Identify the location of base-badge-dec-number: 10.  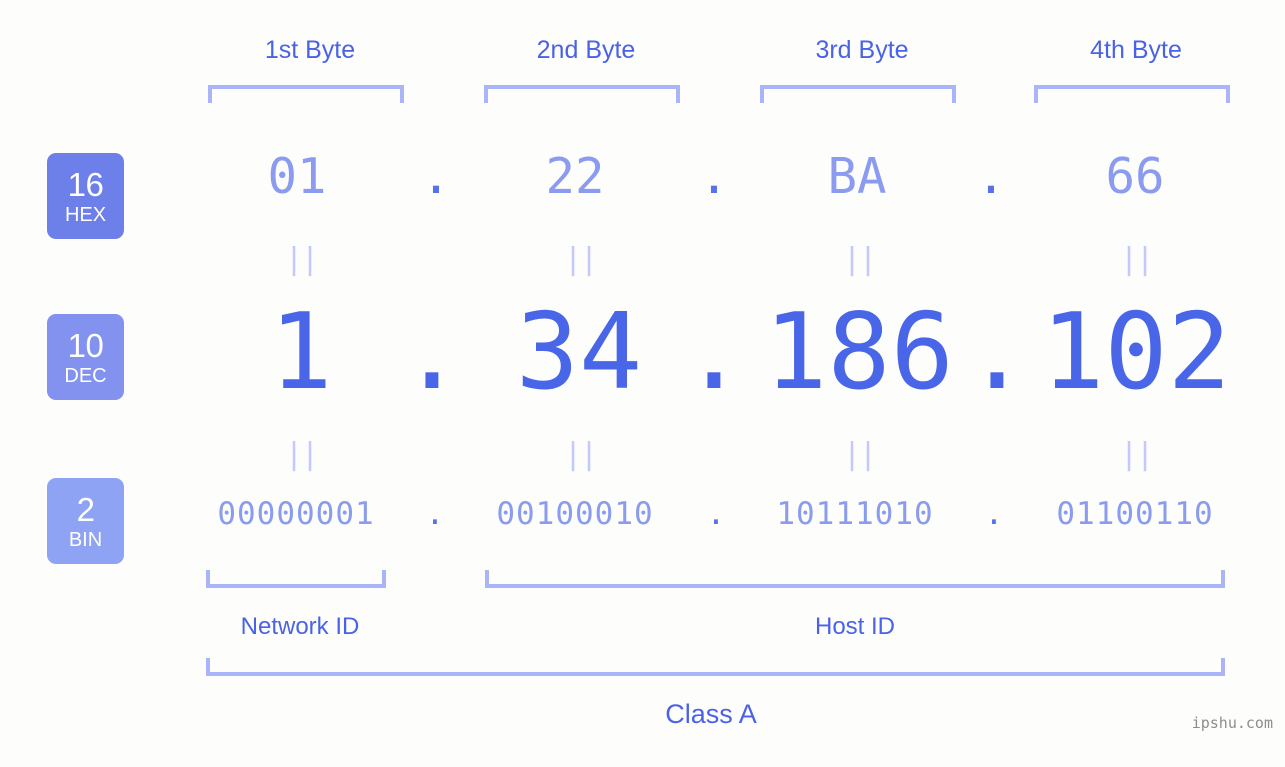
(85, 345).